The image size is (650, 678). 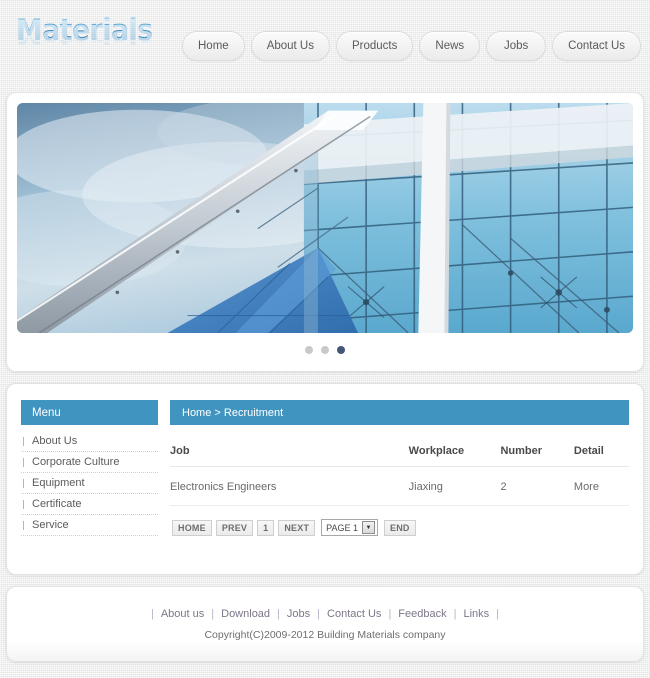 I want to click on site-logo: Materials Materials, so click(x=92, y=46).